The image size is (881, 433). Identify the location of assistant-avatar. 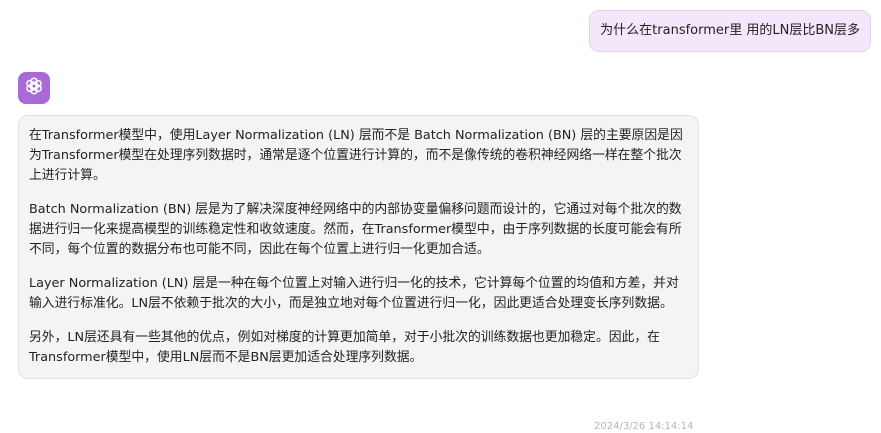
(34, 88).